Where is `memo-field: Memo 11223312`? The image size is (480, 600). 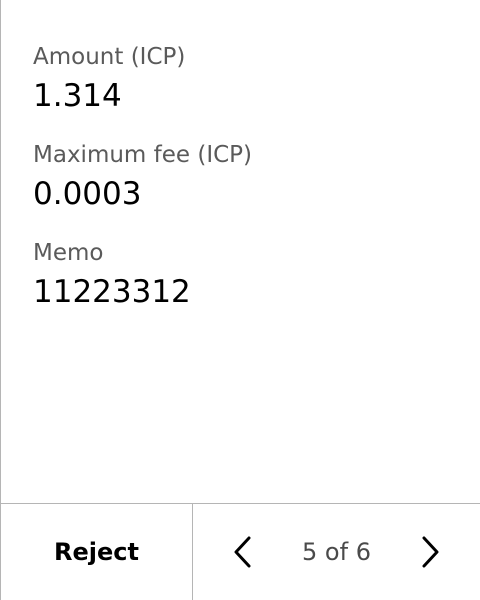
memo-field: Memo 11223312 is located at coordinates (246, 275).